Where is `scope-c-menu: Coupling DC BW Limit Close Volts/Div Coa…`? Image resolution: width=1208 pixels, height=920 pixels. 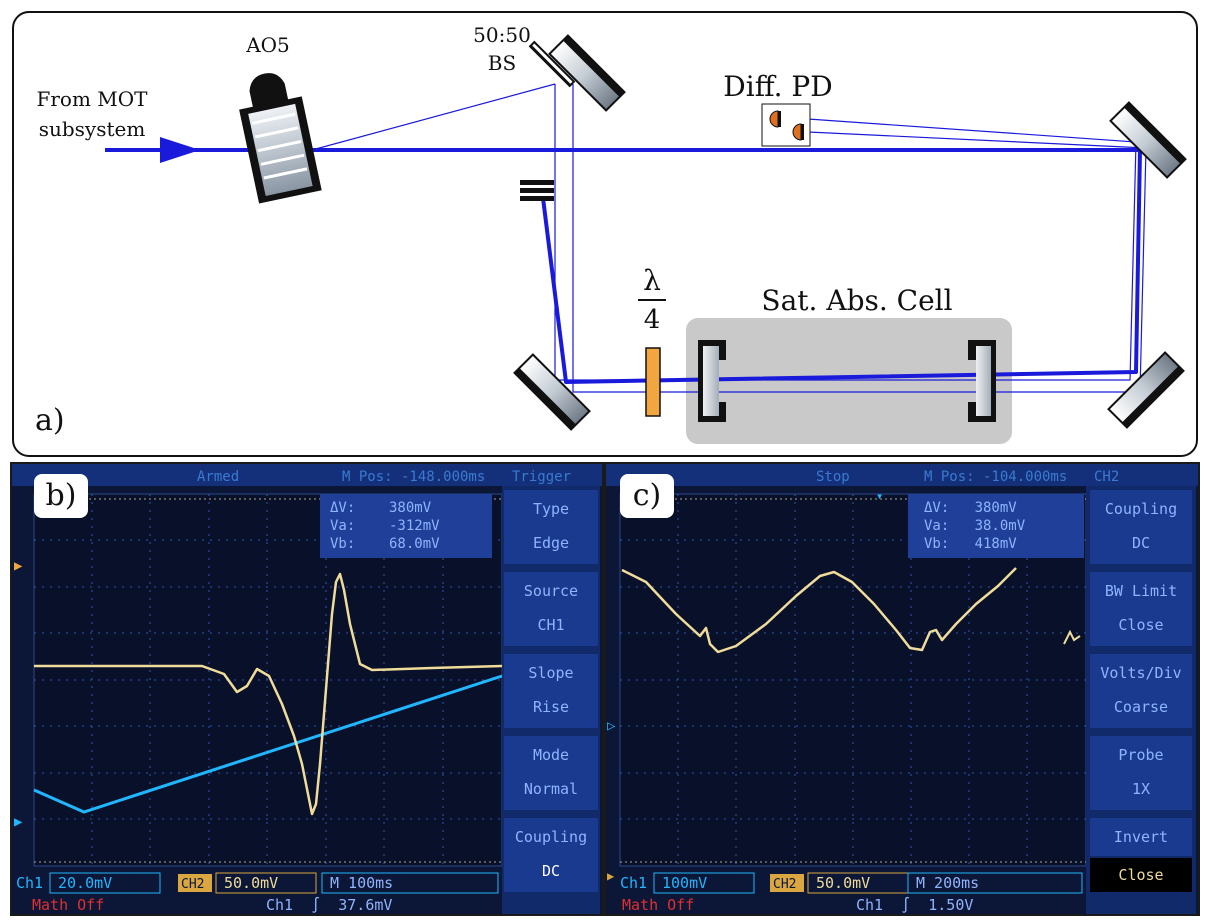 scope-c-menu: Coupling DC BW Limit Close Volts/Div Coa… is located at coordinates (1141, 691).